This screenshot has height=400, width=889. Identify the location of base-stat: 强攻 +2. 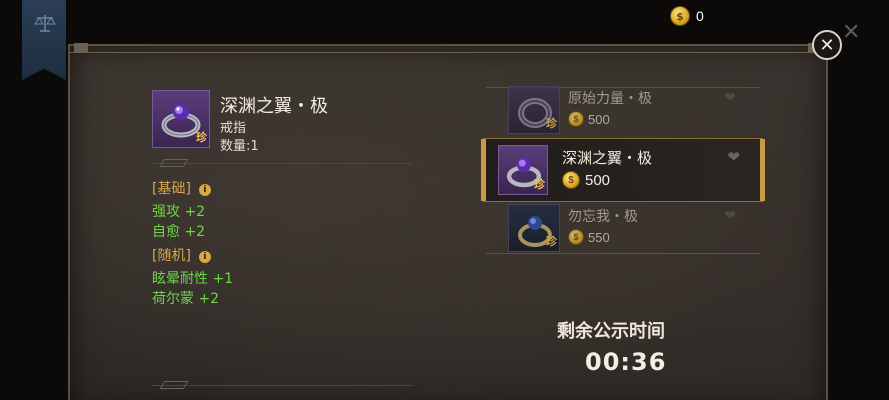
(179, 212).